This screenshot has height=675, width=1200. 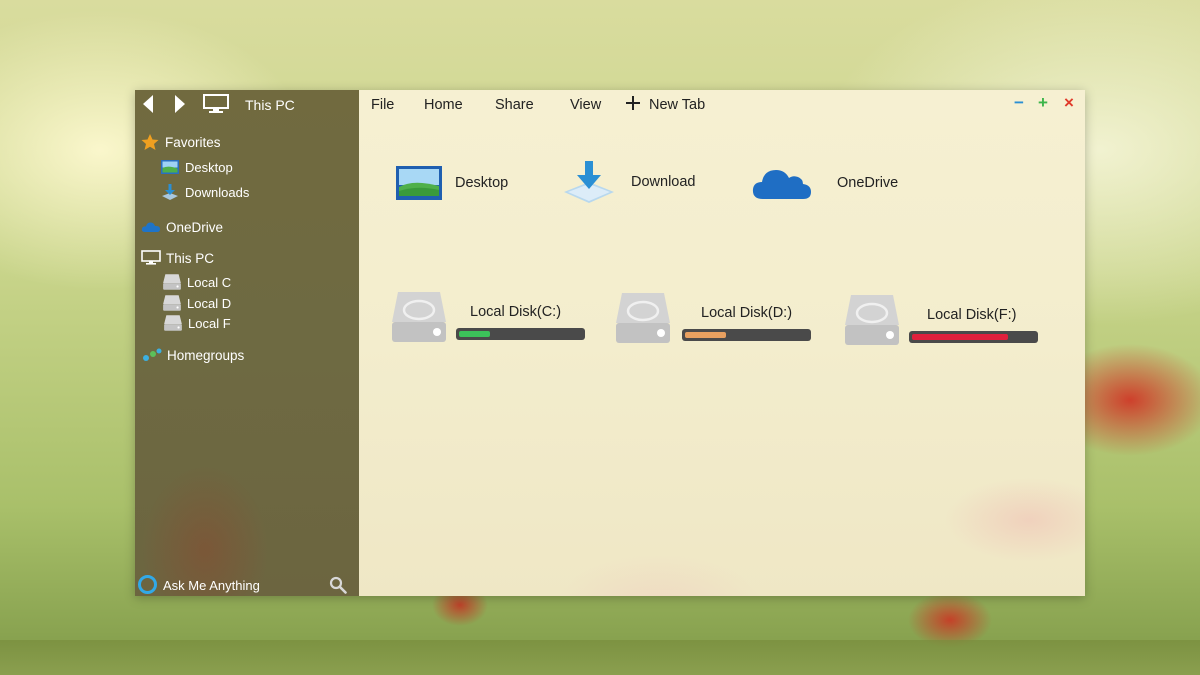 What do you see at coordinates (209, 282) in the screenshot?
I see `sidebar-item-label: Local C` at bounding box center [209, 282].